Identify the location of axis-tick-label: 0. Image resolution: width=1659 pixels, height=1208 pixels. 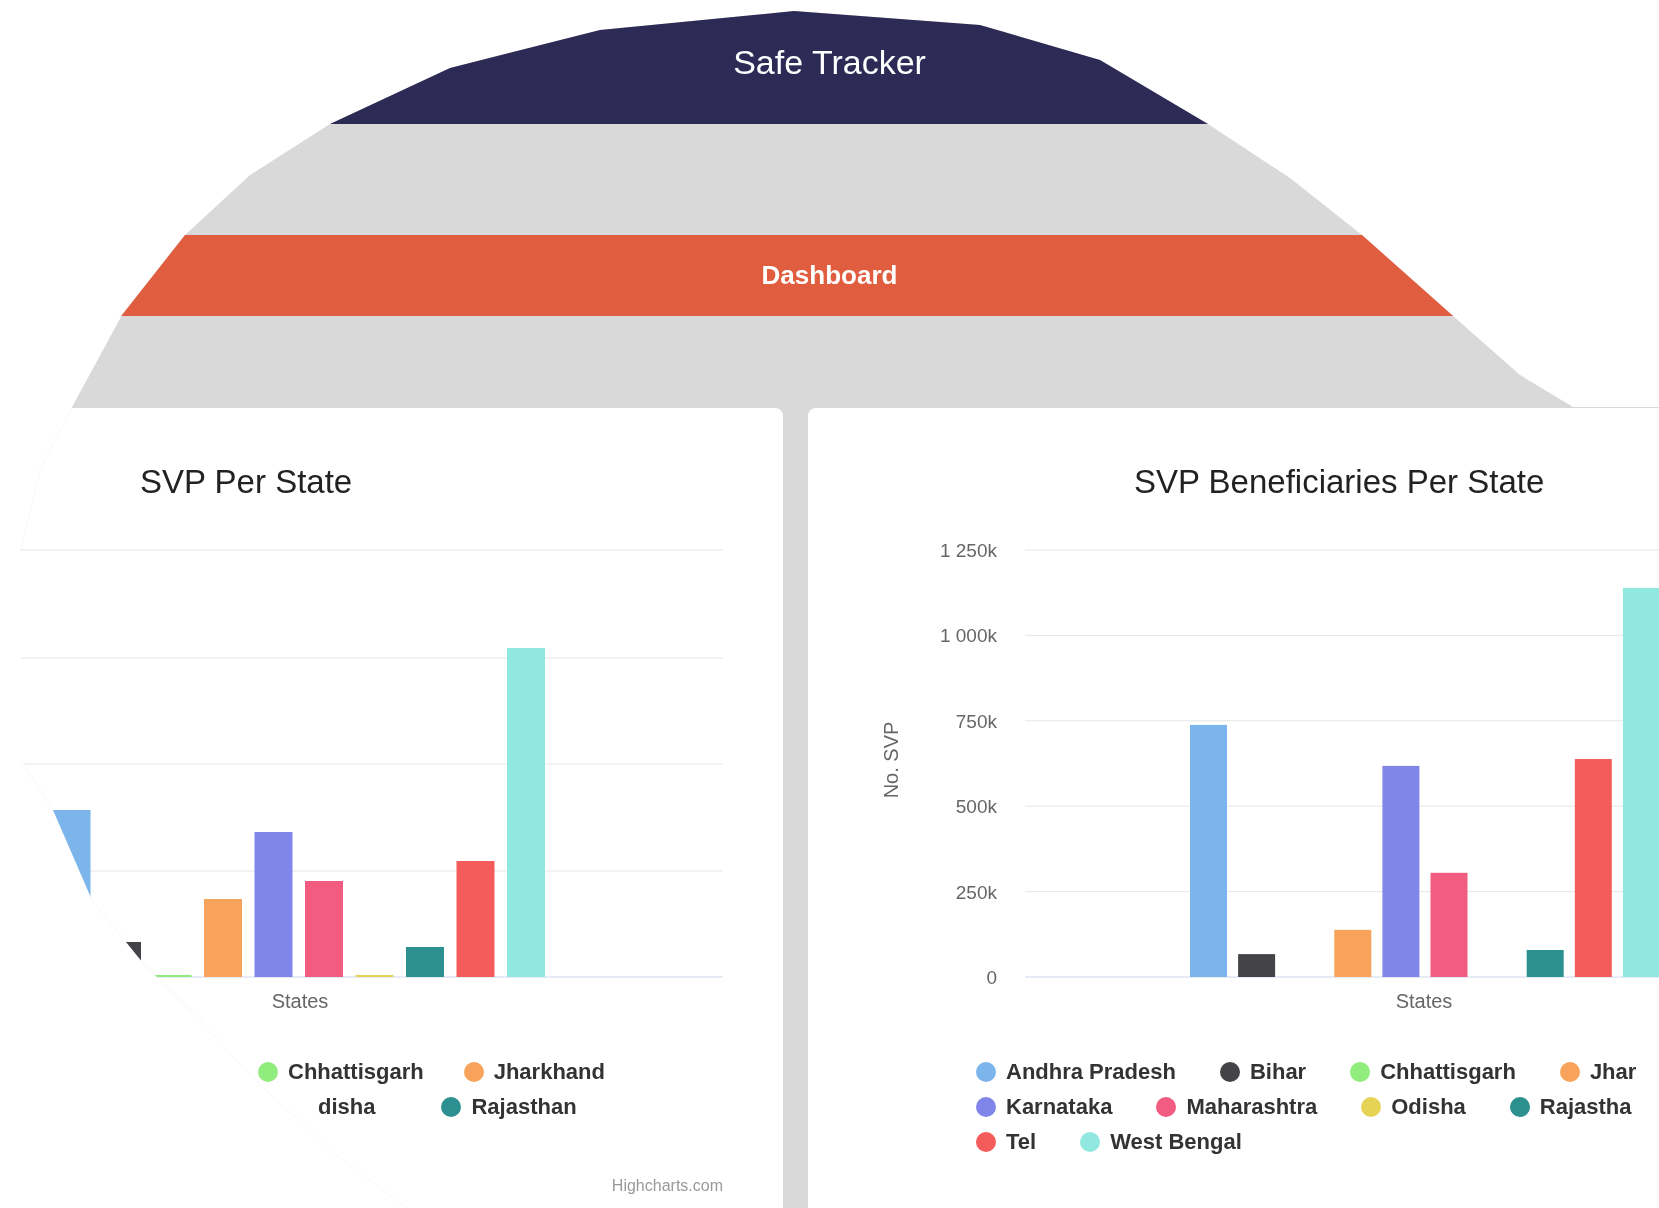
(991, 977).